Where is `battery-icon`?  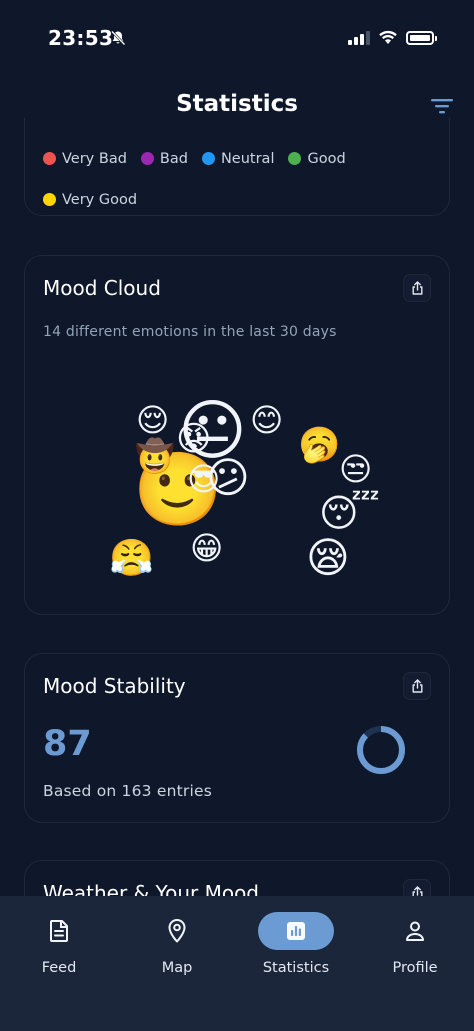
battery-icon is located at coordinates (421, 37).